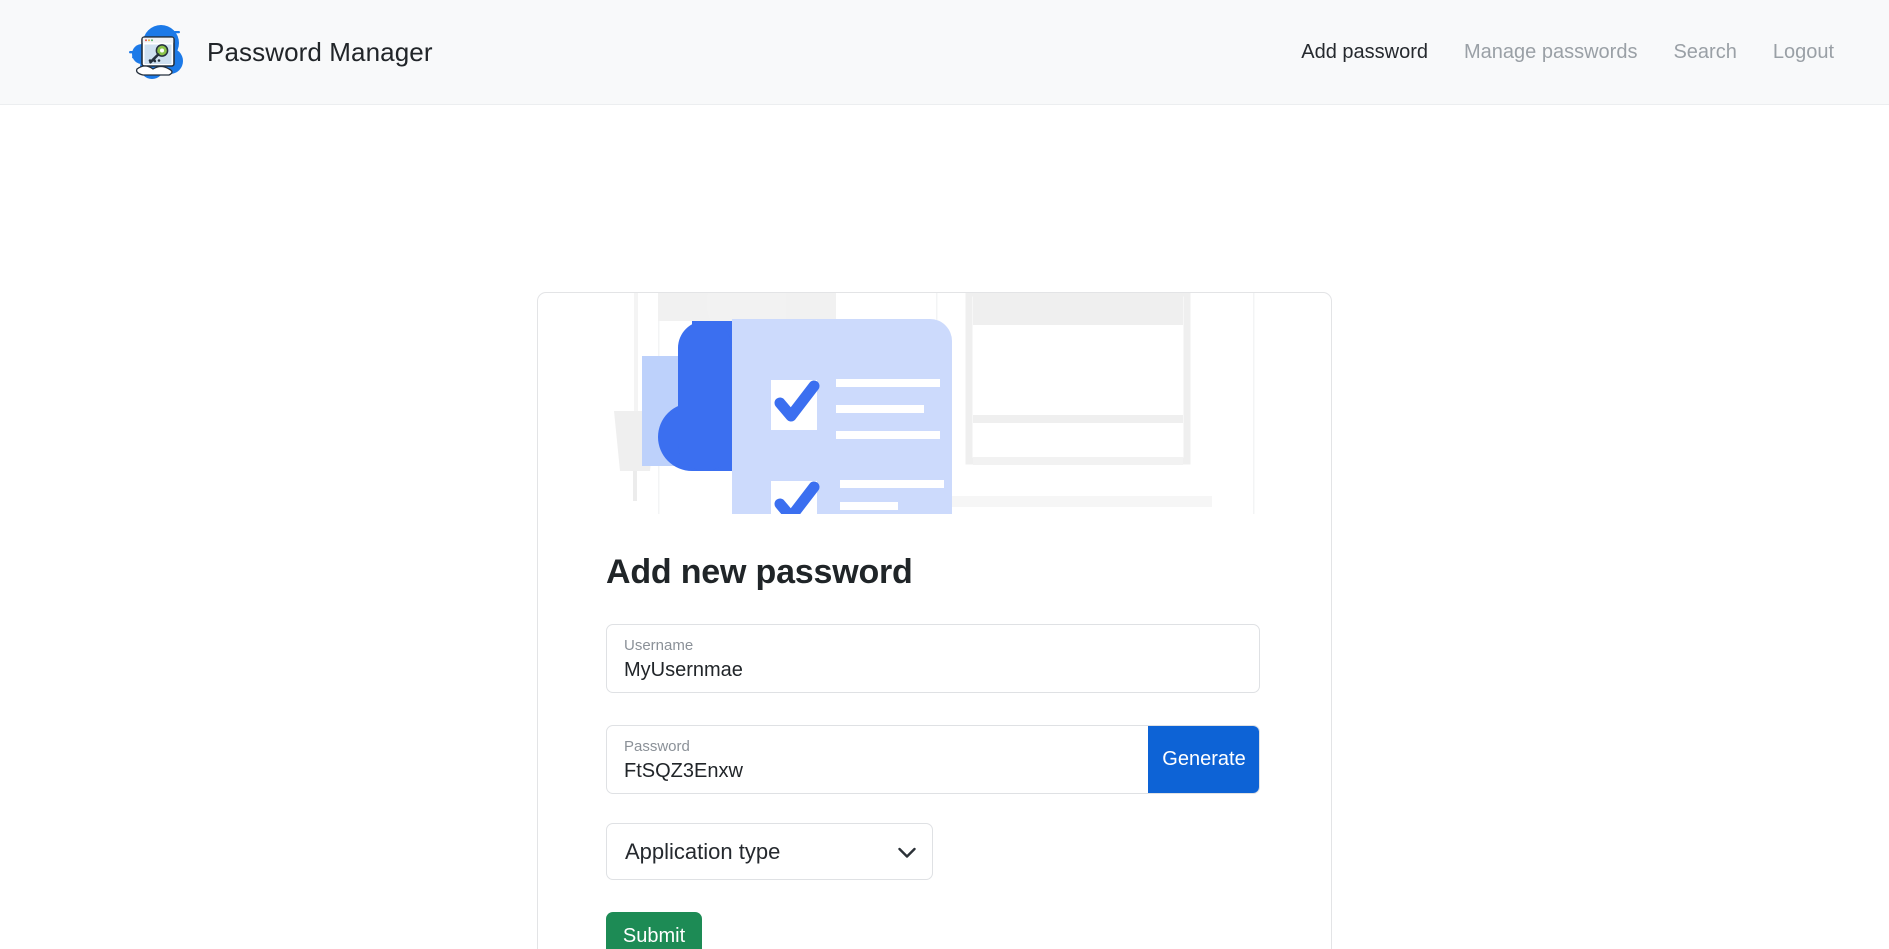 Image resolution: width=1889 pixels, height=949 pixels. Describe the element at coordinates (320, 51) in the screenshot. I see `brand-title: Password Manager` at that location.